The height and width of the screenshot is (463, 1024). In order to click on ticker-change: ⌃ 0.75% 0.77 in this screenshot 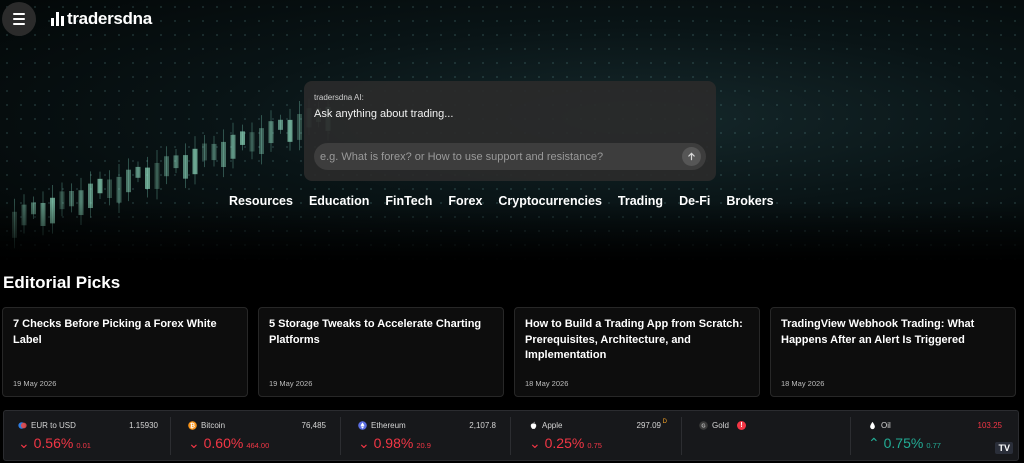, I will do `click(904, 443)`.